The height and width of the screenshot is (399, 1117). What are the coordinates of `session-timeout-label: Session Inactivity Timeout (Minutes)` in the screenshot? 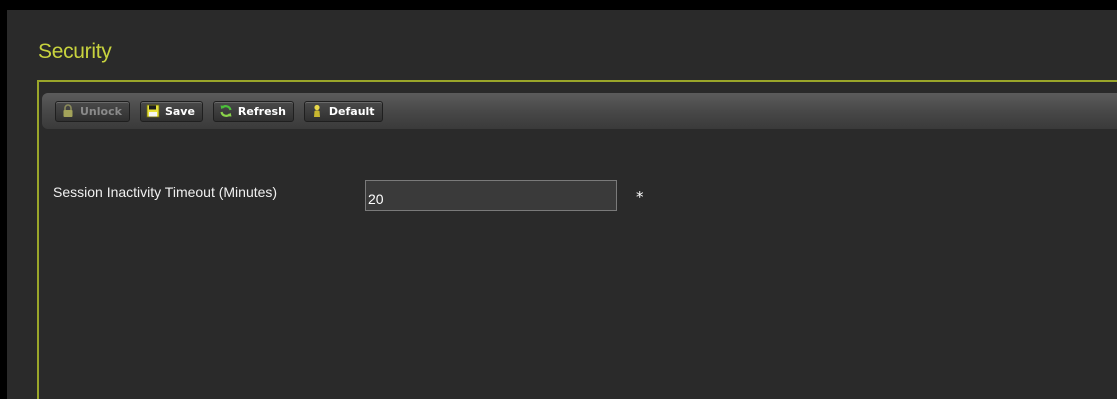 It's located at (165, 192).